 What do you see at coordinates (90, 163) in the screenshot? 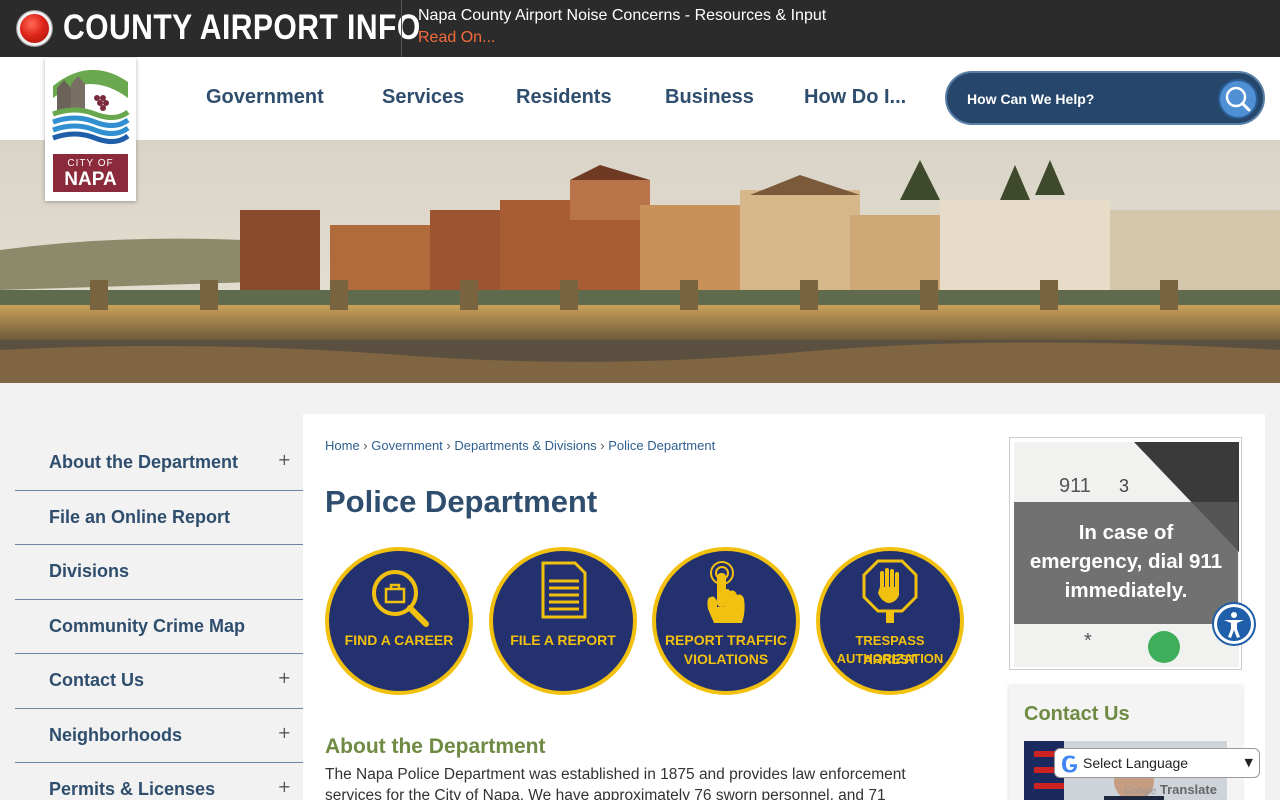
I see `logo-line1: CITY OF` at bounding box center [90, 163].